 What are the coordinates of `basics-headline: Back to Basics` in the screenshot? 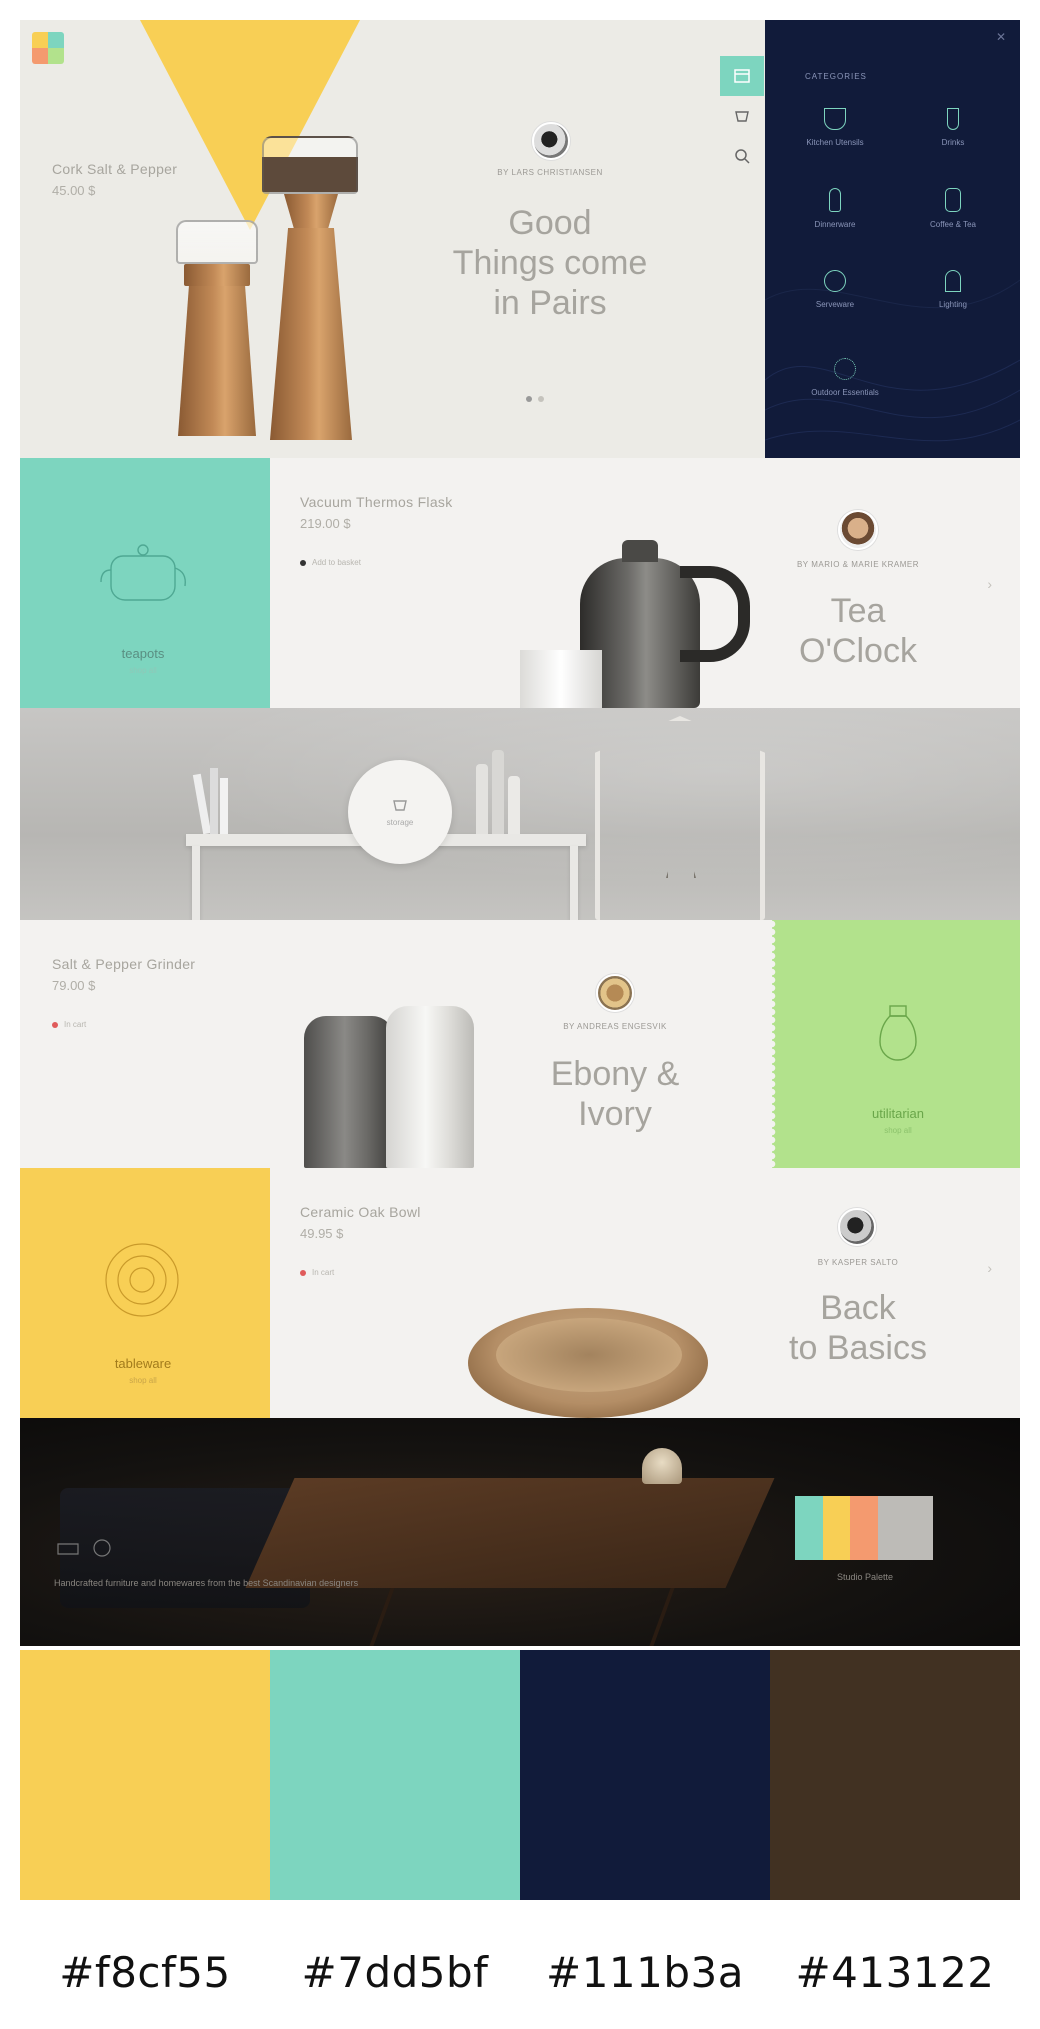 It's located at (858, 1328).